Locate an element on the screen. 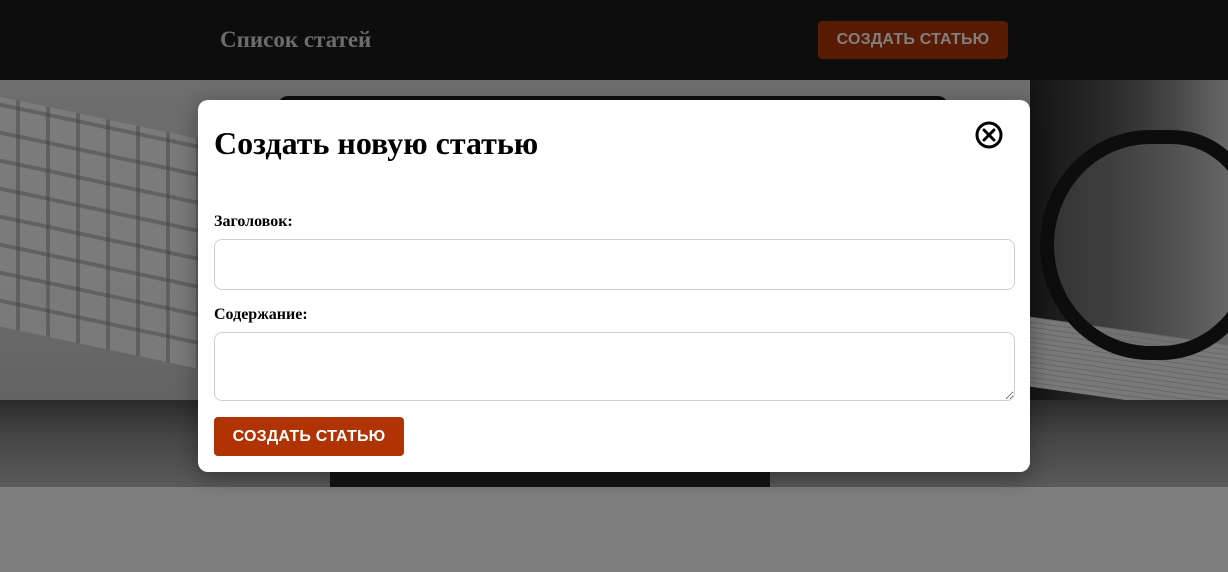 The width and height of the screenshot is (1228, 572). modal-title: Создать новую статью is located at coordinates (376, 143).